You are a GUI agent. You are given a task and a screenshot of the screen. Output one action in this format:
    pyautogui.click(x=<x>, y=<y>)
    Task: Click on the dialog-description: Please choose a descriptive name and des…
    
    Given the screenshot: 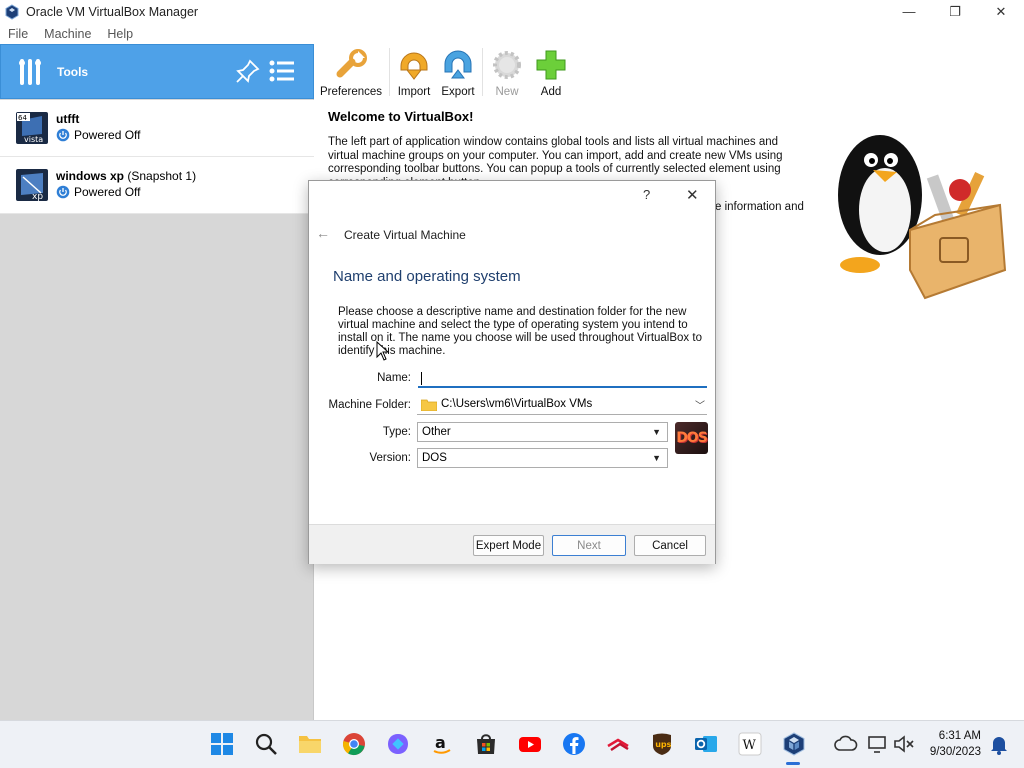 What is the action you would take?
    pyautogui.click(x=520, y=331)
    